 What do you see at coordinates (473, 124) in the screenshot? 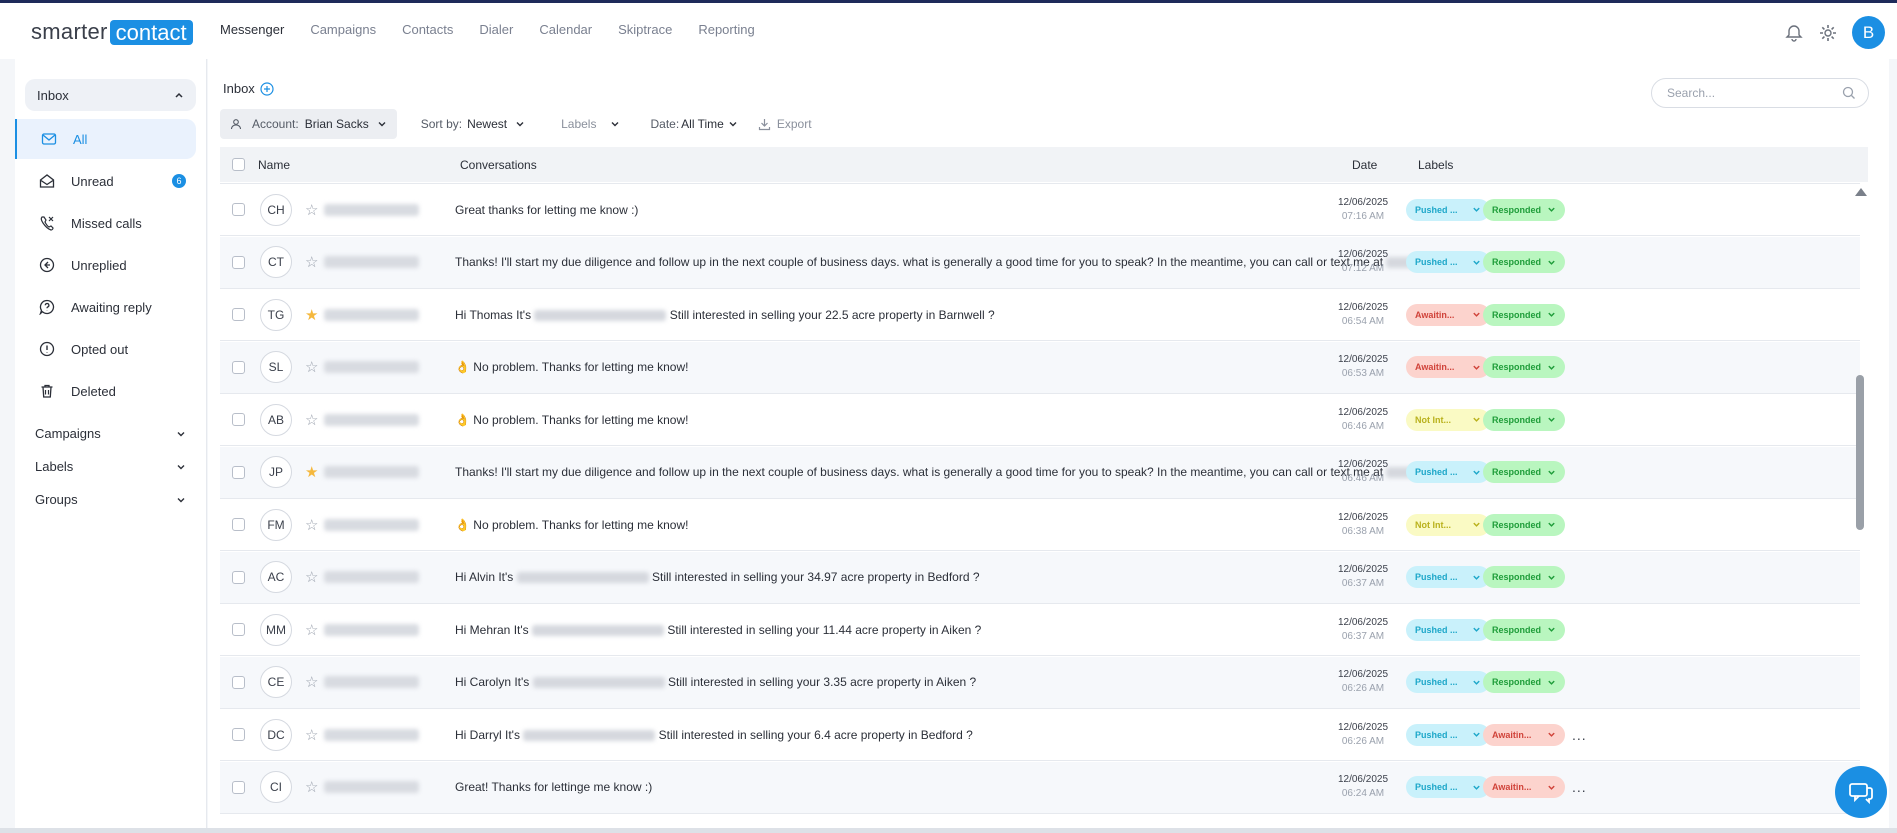
I see `sort-select: Sort by: Newest` at bounding box center [473, 124].